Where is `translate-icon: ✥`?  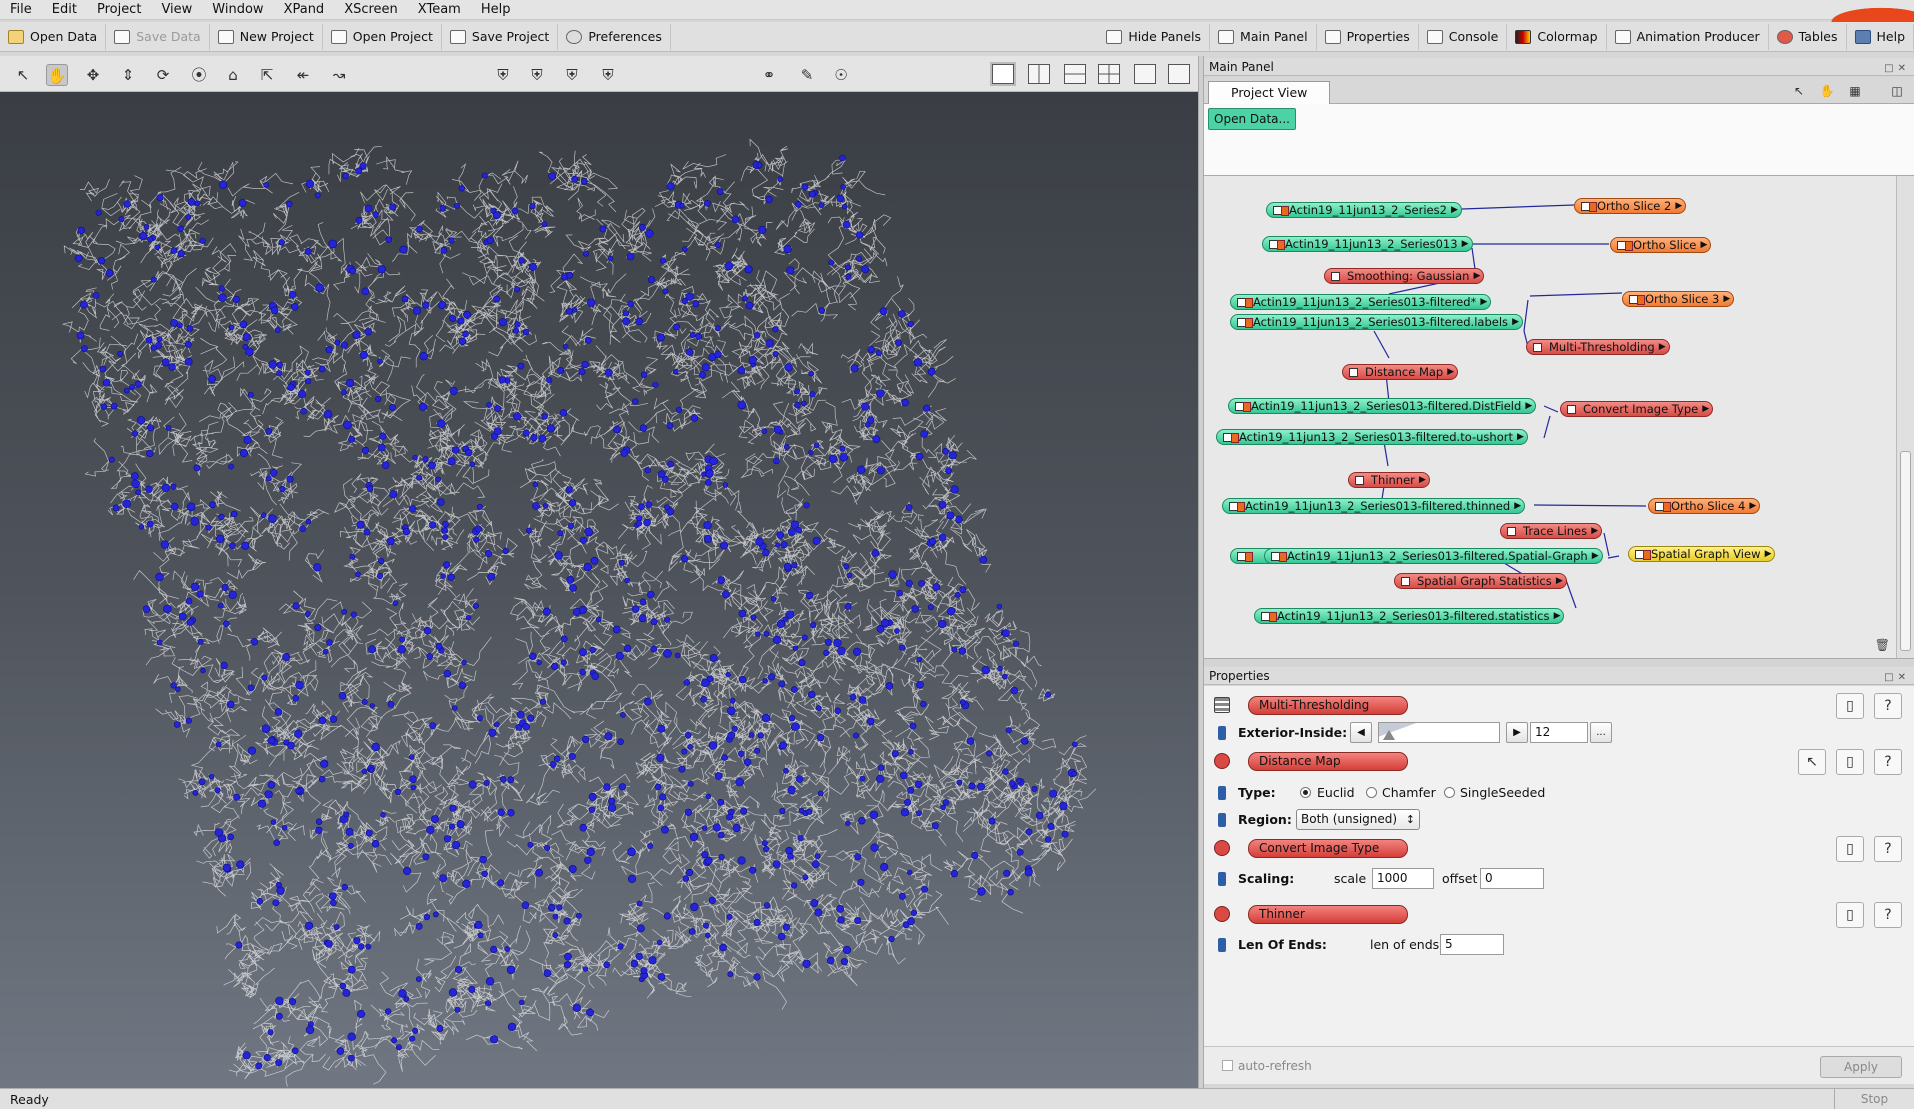 translate-icon: ✥ is located at coordinates (93, 75).